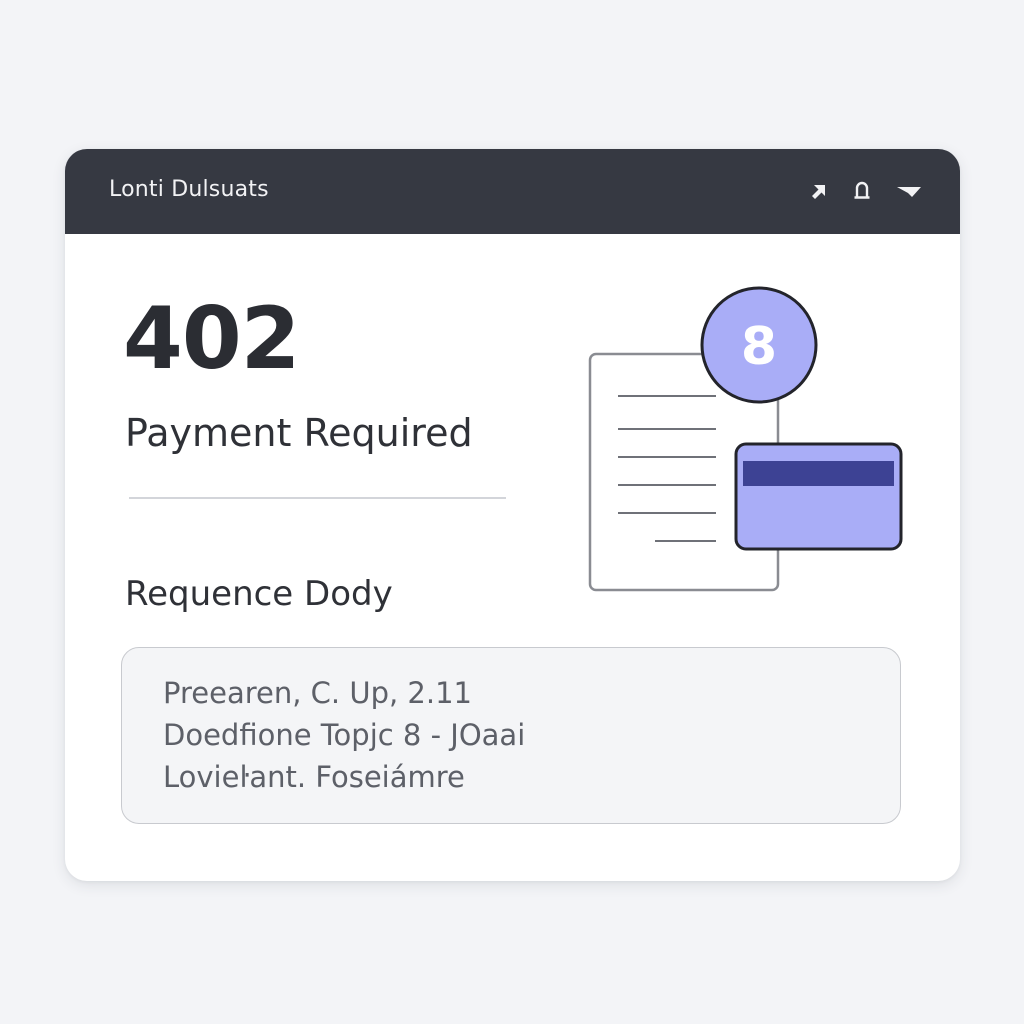 The image size is (1024, 1024). I want to click on badge-icon: 8, so click(759, 345).